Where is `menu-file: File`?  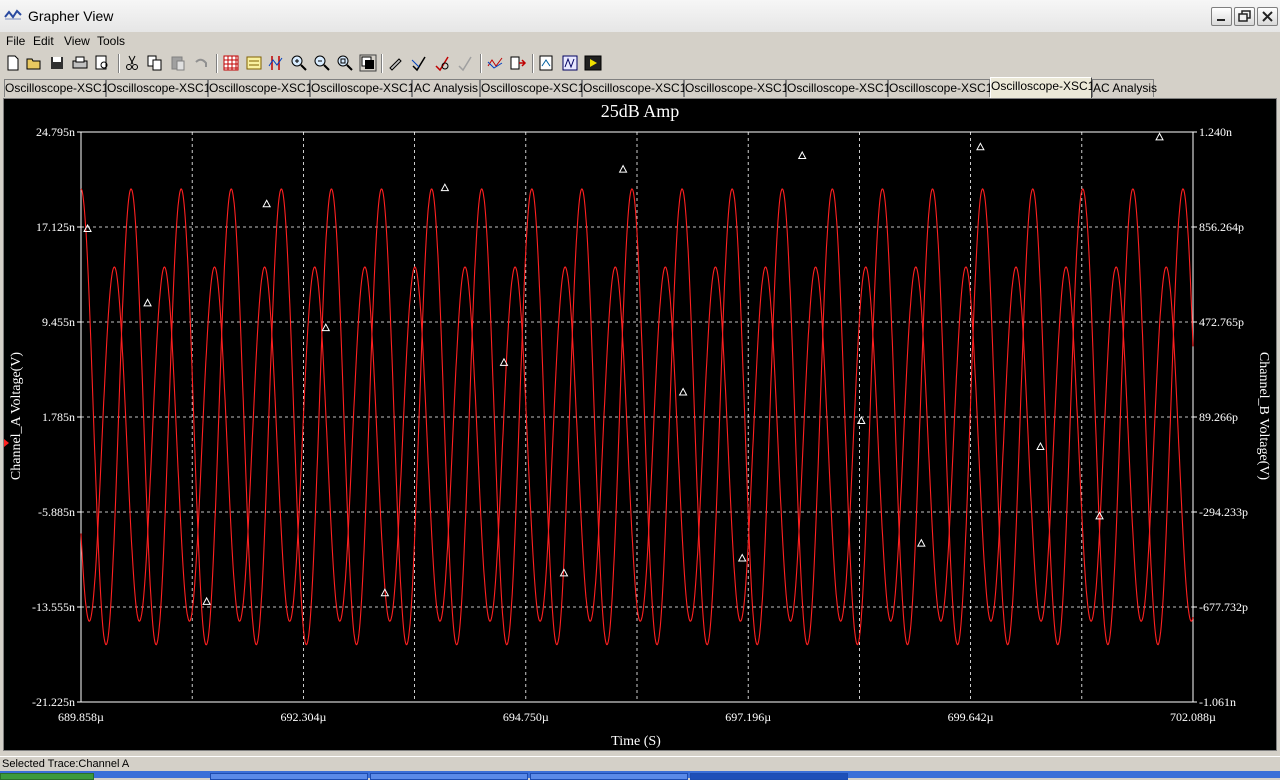
menu-file: File is located at coordinates (15, 41).